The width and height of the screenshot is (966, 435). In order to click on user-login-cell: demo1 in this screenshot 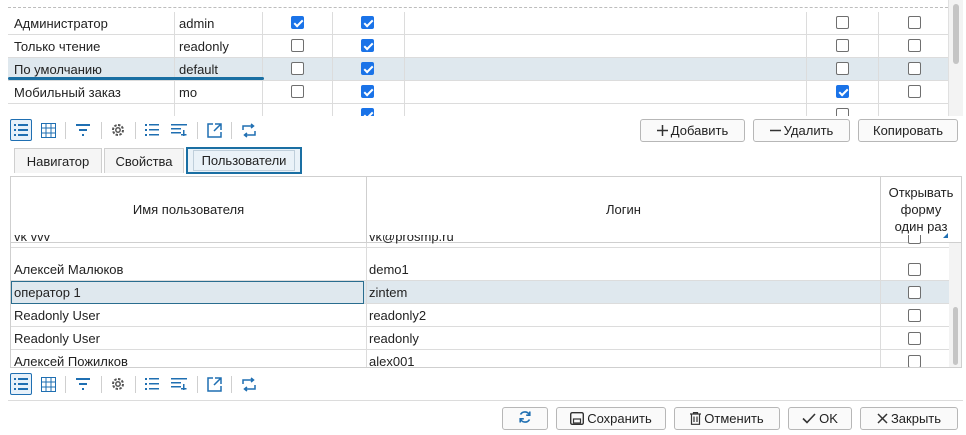, I will do `click(619, 269)`.